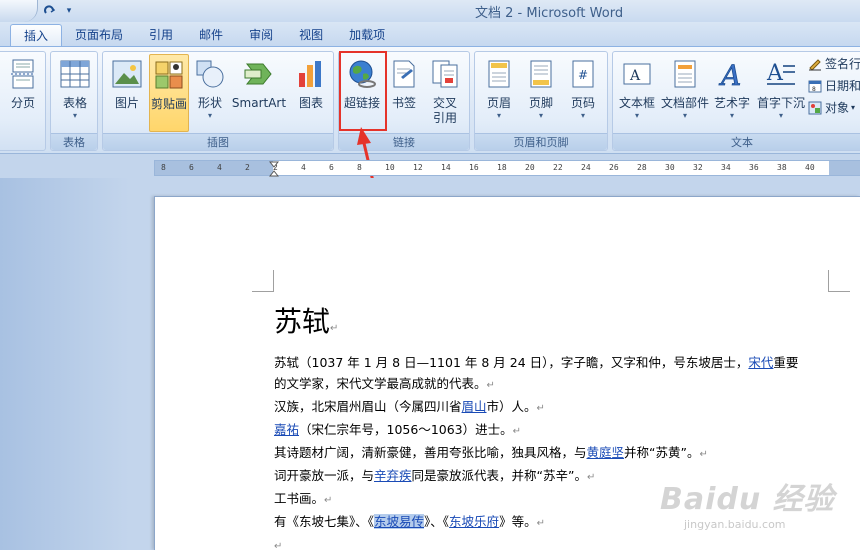 This screenshot has height=550, width=860. Describe the element at coordinates (430, 34) in the screenshot. I see `ribbon-tabs: 插入 页面布局 引用 邮件 审阅 视图 加载项` at that location.